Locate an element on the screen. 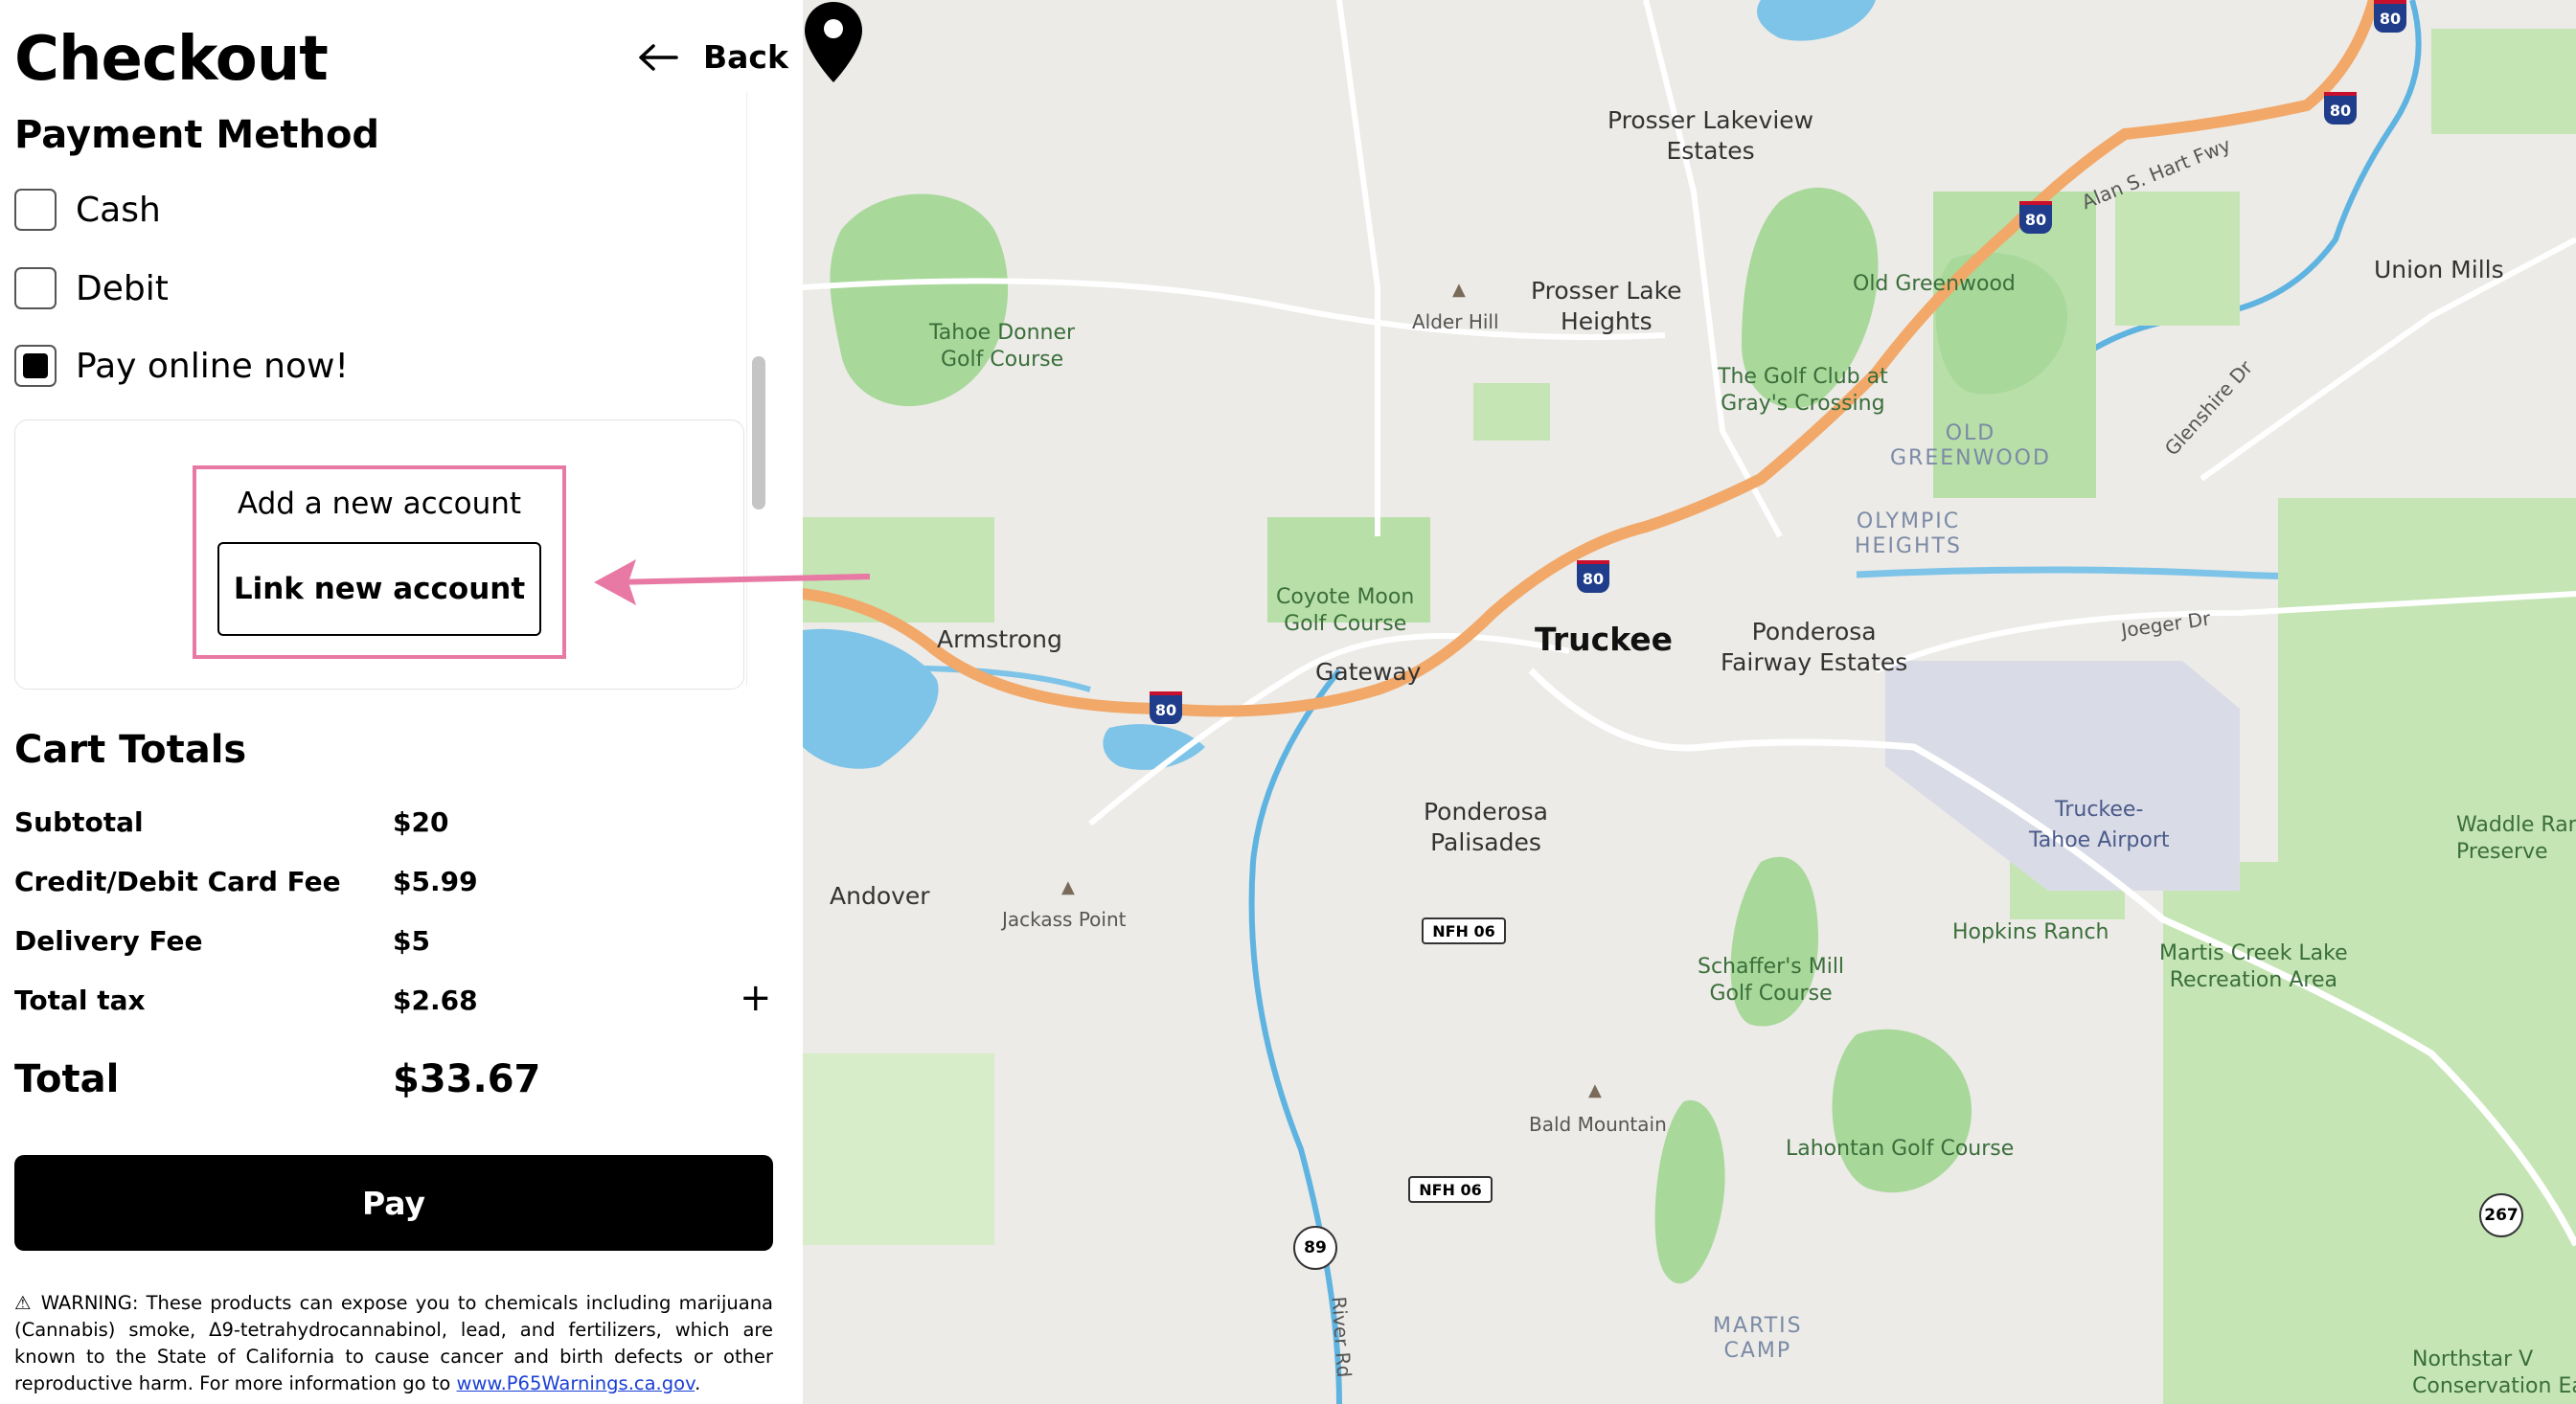 The width and height of the screenshot is (2576, 1404). map-label-martis-creek: Martis Creek Lake Recreation Area is located at coordinates (2253, 966).